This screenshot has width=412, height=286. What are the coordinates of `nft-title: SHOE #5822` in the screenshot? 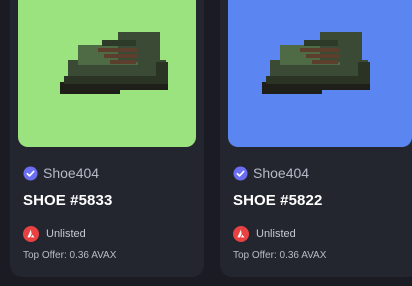 It's located at (277, 200).